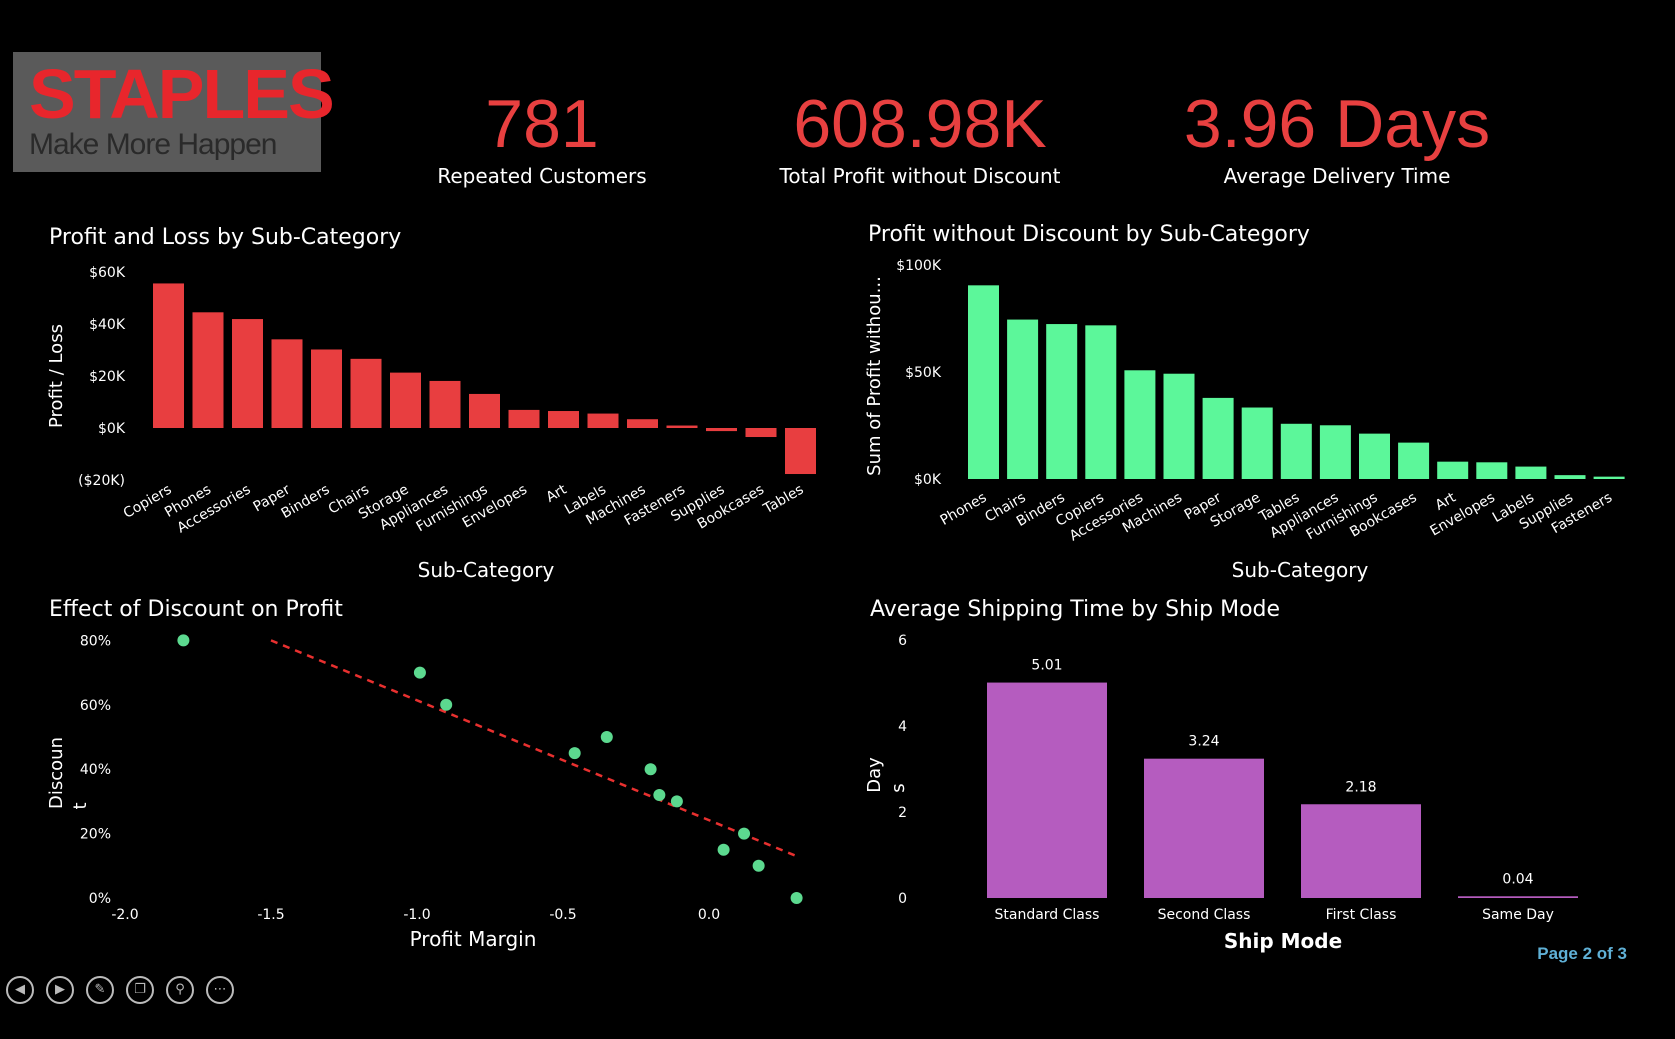  I want to click on chart-title: Profit without Discount by Sub-Category, so click(1089, 234).